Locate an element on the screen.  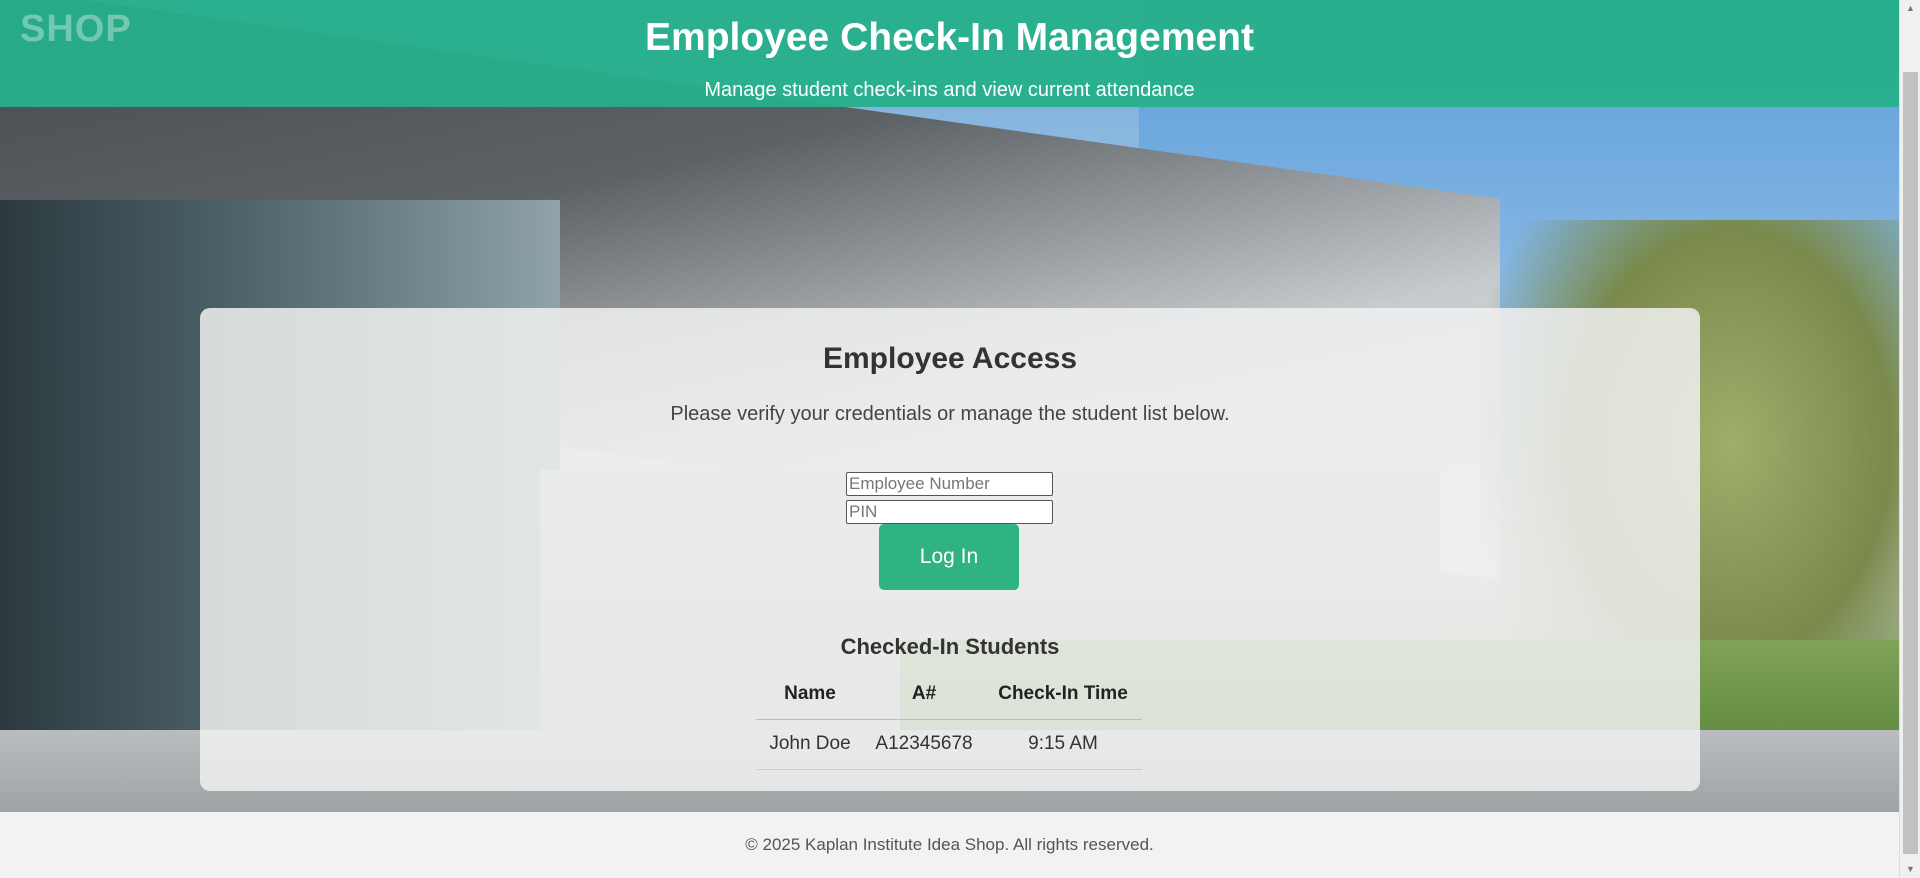
scroll-up-arrow-icon: ▲ is located at coordinates (1910, 8).